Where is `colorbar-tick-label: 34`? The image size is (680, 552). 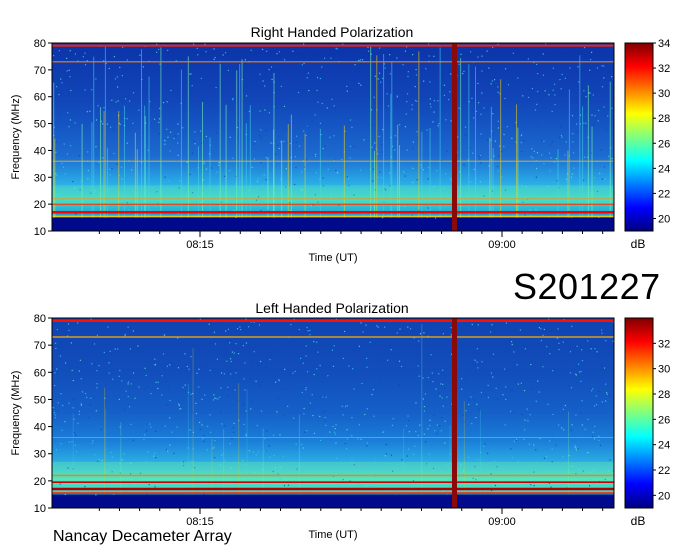 colorbar-tick-label: 34 is located at coordinates (664, 44).